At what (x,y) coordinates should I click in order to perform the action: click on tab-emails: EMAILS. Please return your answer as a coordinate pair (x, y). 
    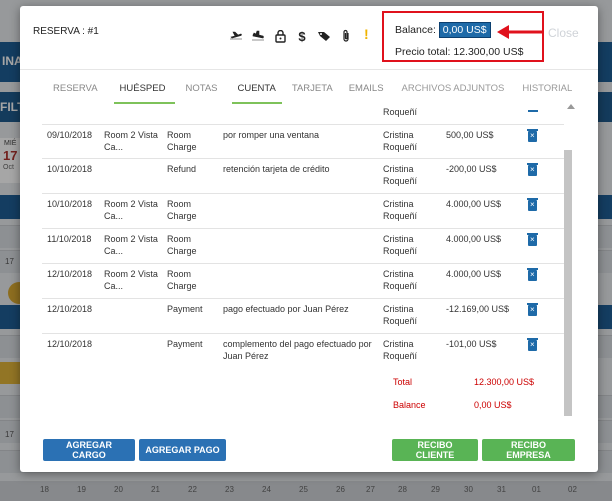
    Looking at the image, I should click on (368, 93).